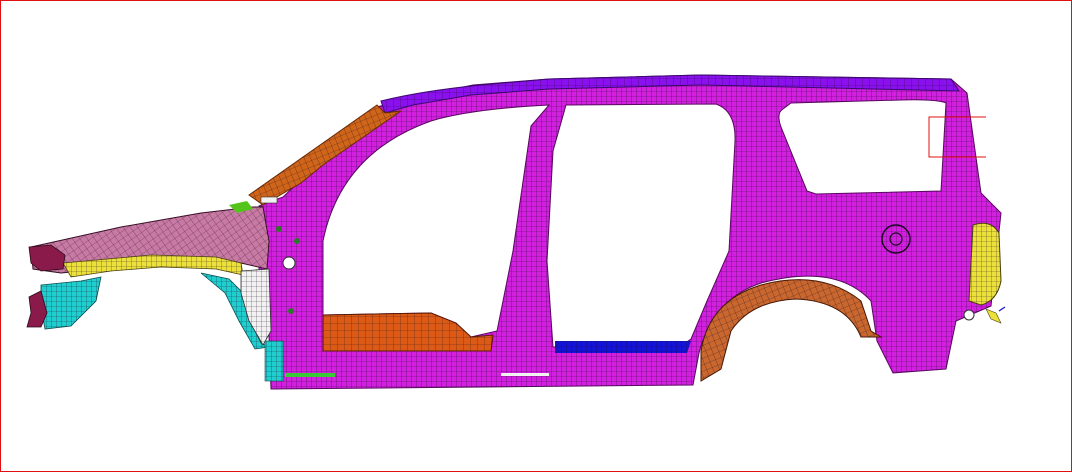 Image resolution: width=1072 pixels, height=472 pixels. I want to click on hinge-lower-mesh, so click(274, 361).